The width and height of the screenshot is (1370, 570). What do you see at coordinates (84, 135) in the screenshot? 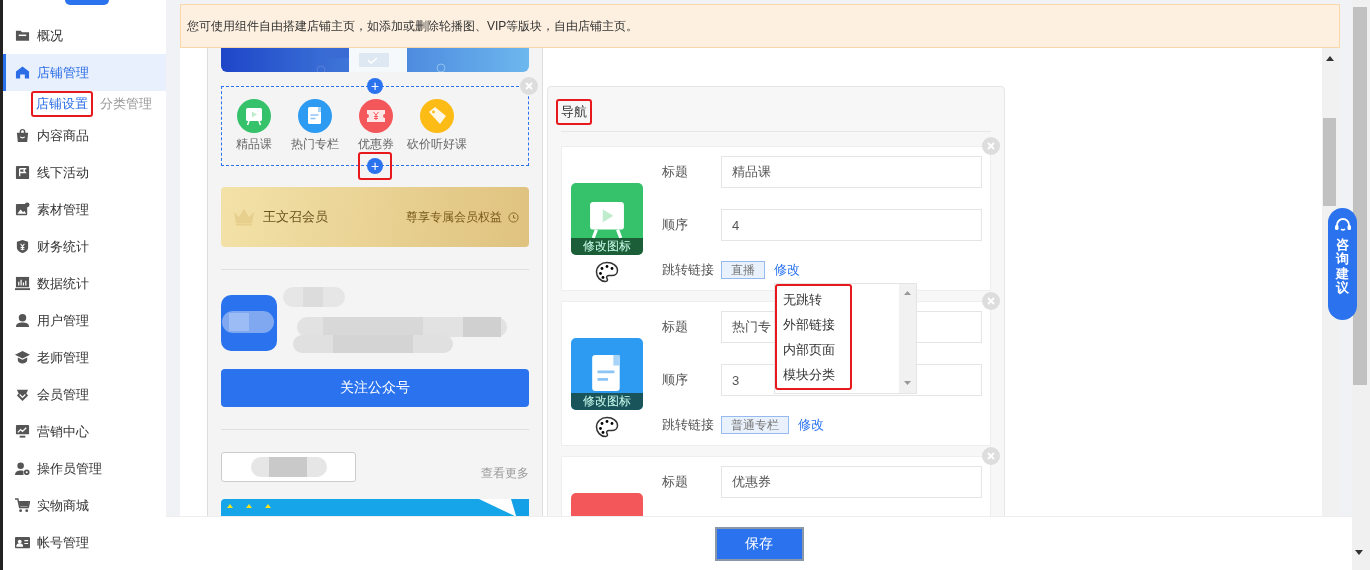
I see `sidebar-item: 内容商品` at bounding box center [84, 135].